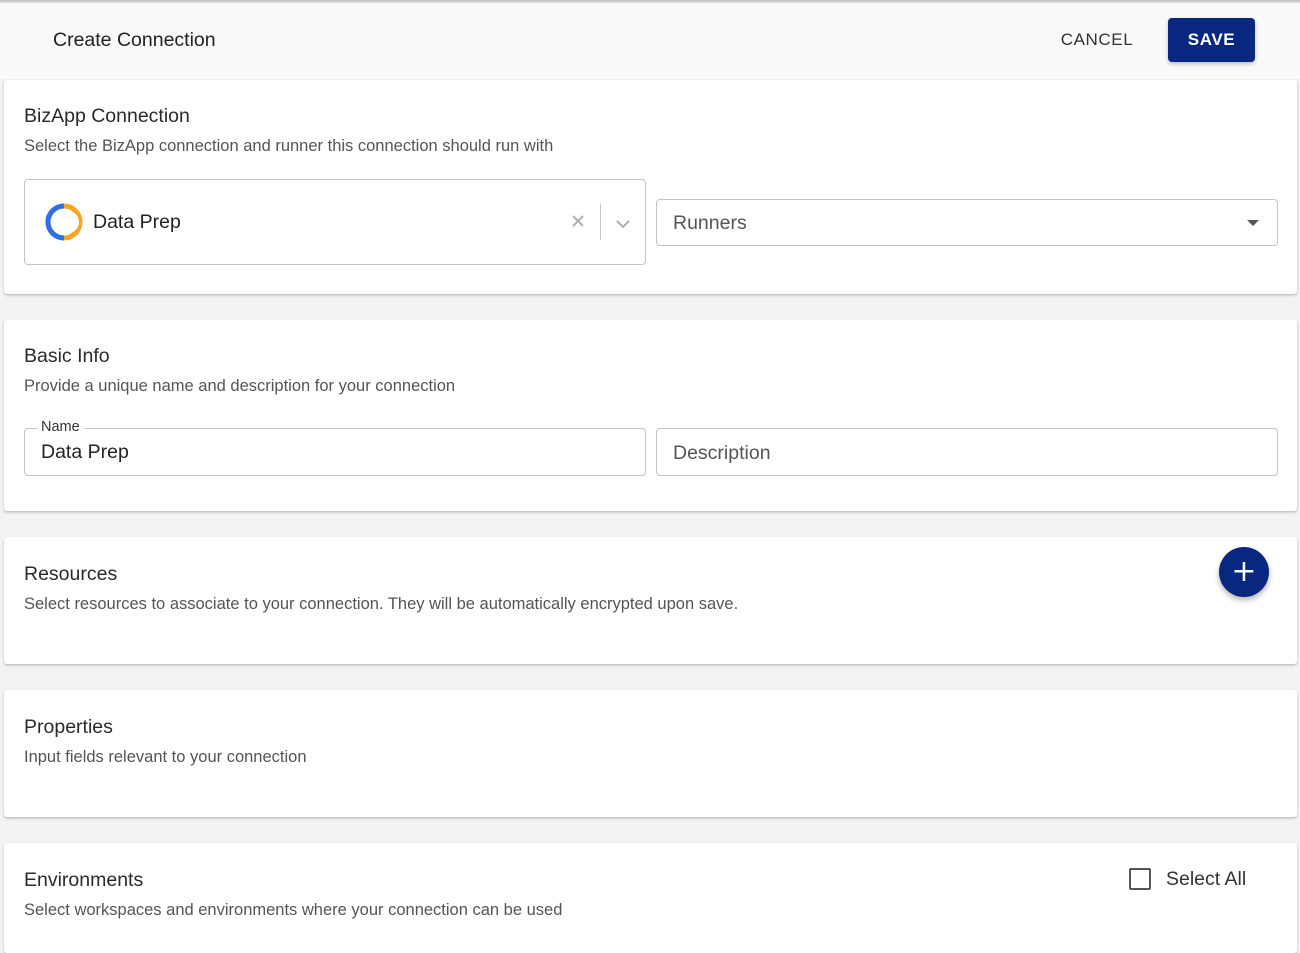 This screenshot has width=1300, height=953. Describe the element at coordinates (335, 222) in the screenshot. I see `bizapp-connection-select: Data Prep` at that location.